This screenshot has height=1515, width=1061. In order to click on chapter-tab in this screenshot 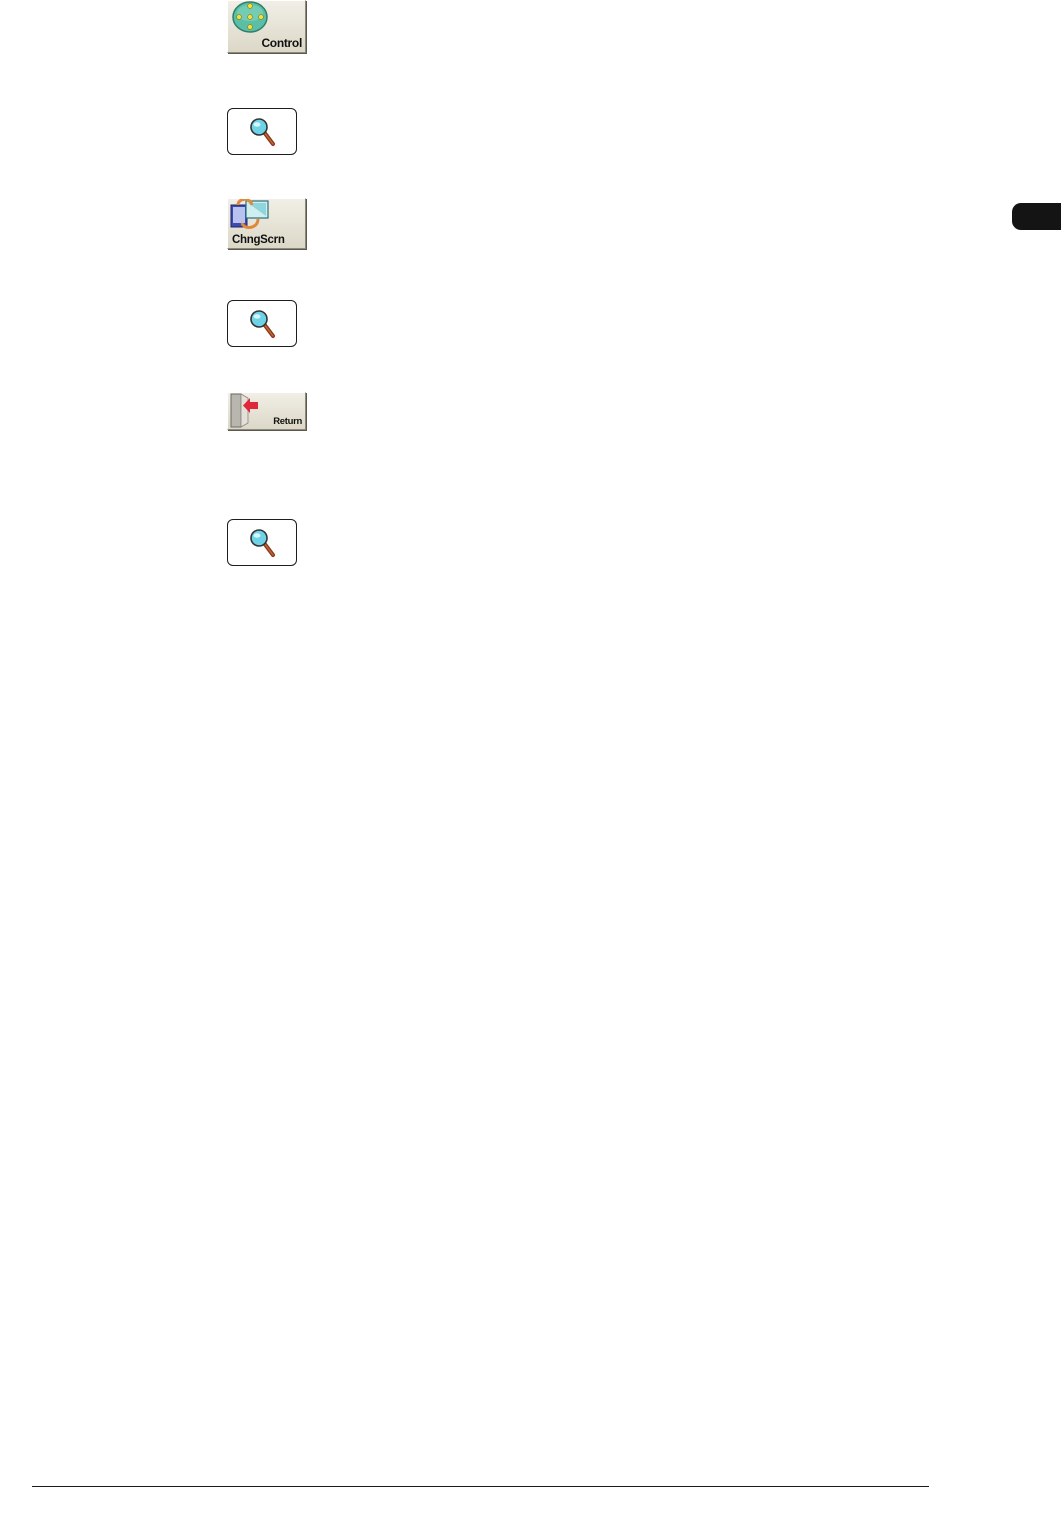, I will do `click(1036, 216)`.